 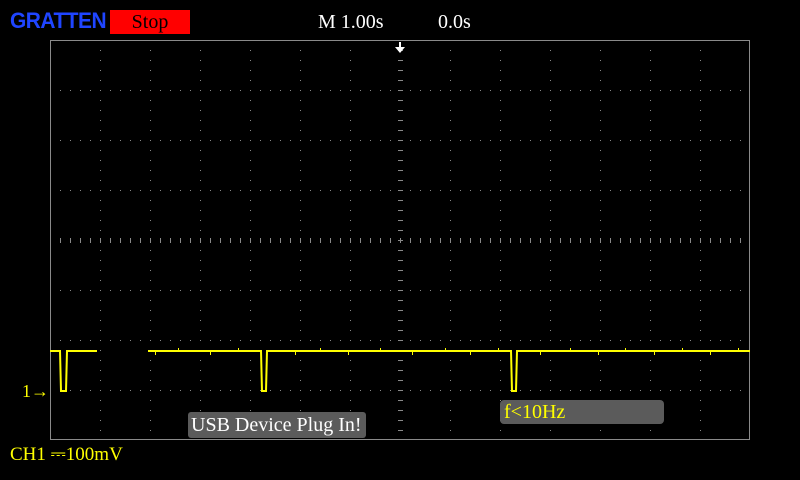 What do you see at coordinates (66, 455) in the screenshot?
I see `ch1-scale-readout: CH1 ⎓100mV` at bounding box center [66, 455].